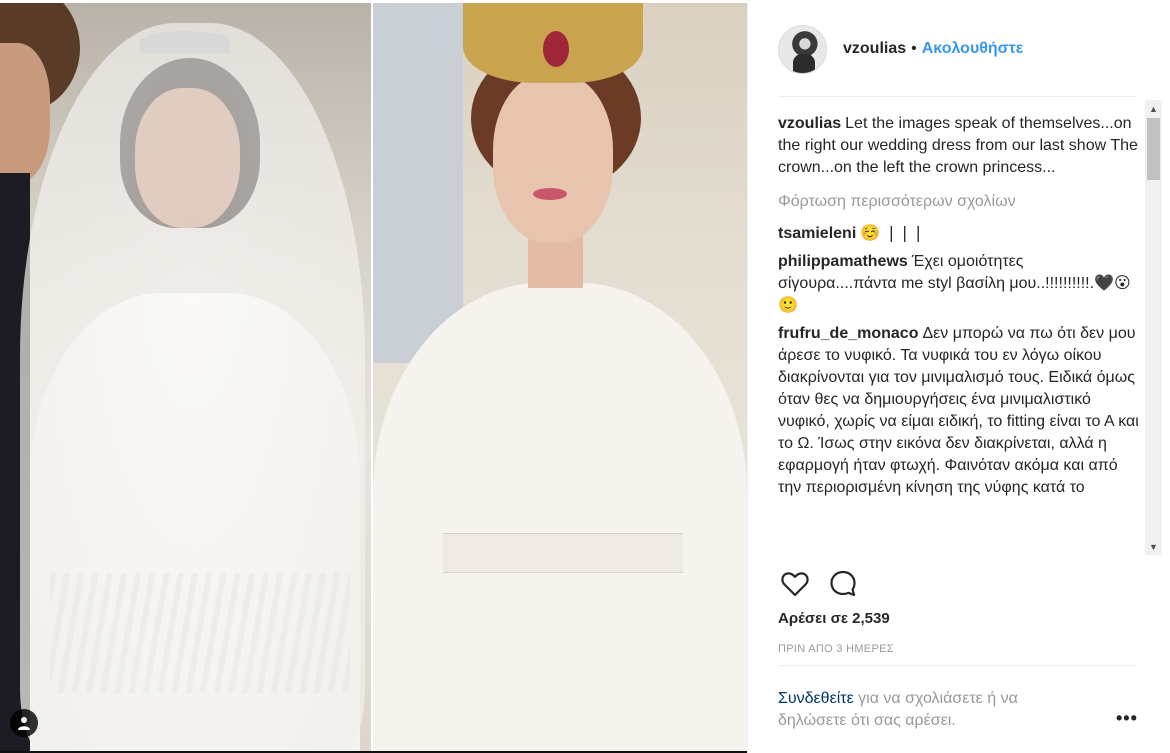 This screenshot has height=753, width=1170. I want to click on post-actions, so click(826, 584).